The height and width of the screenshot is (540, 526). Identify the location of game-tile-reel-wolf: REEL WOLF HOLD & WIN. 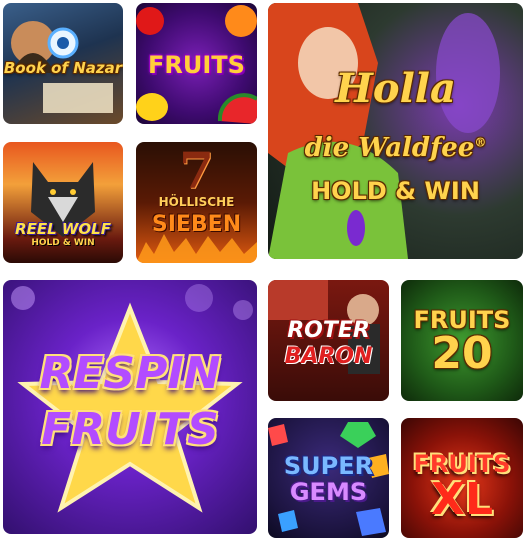
(63, 202).